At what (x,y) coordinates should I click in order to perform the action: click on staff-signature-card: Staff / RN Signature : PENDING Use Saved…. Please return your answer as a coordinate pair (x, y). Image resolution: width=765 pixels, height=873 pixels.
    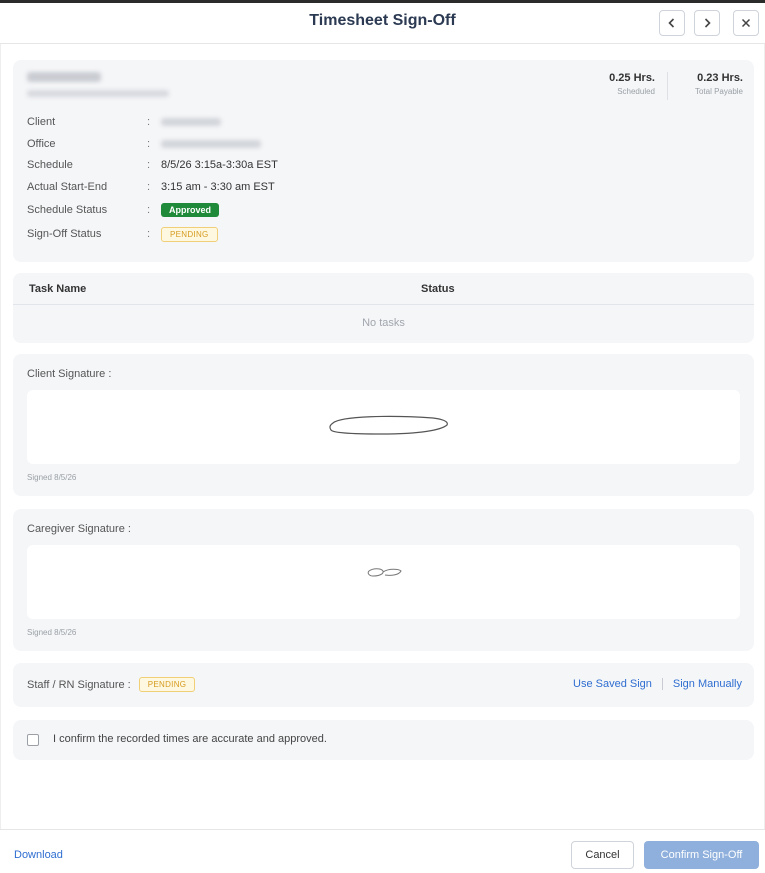
    Looking at the image, I should click on (383, 685).